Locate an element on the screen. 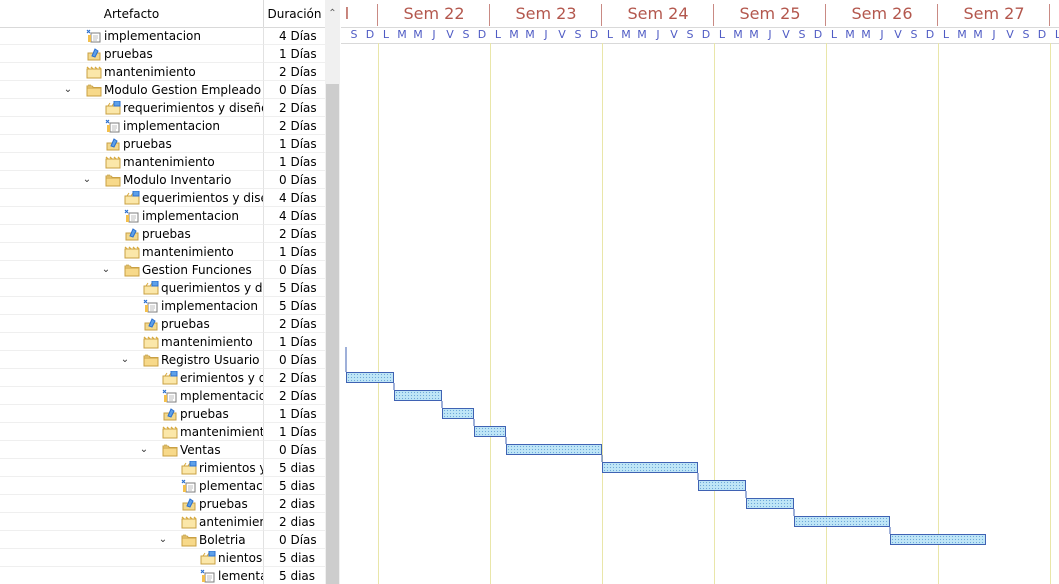  task-name-cell: nientos y is located at coordinates (132, 558).